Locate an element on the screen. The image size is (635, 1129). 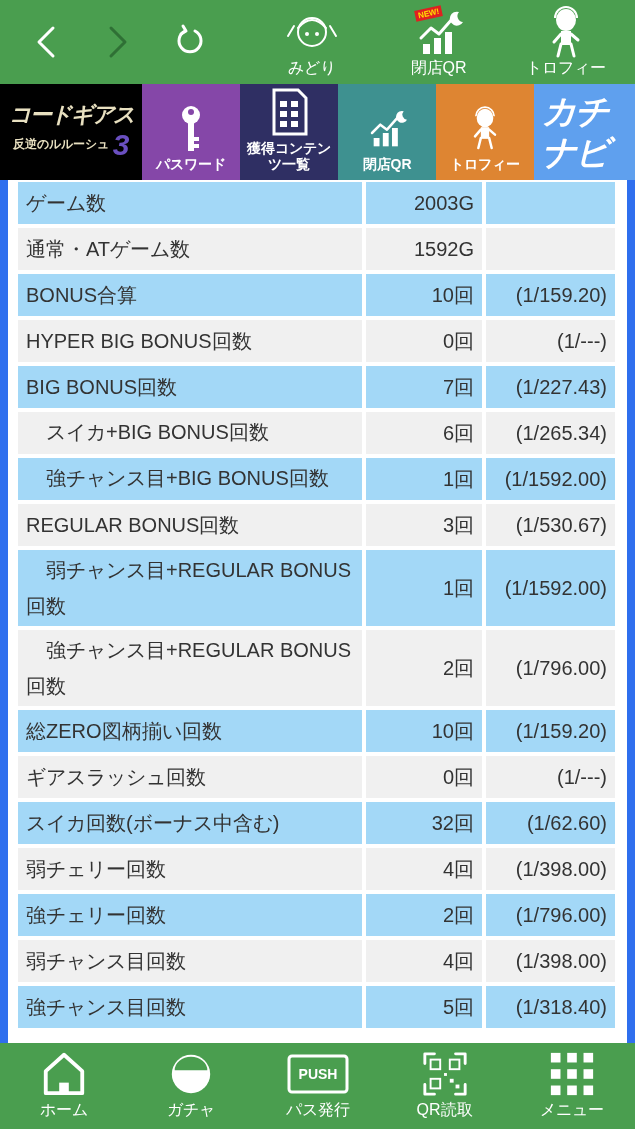
table-cell: (1/265.34) is located at coordinates (550, 433).